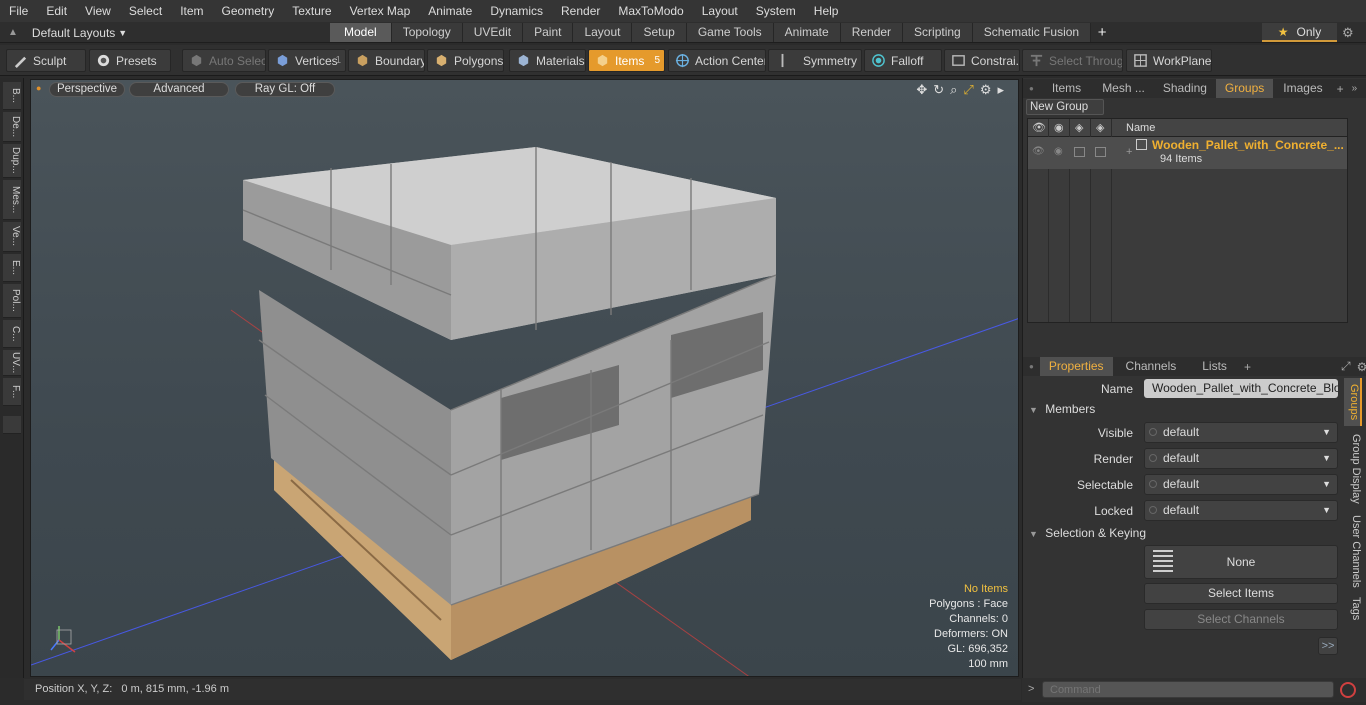 The width and height of the screenshot is (1366, 705). Describe the element at coordinates (1247, 367) in the screenshot. I see `add-properties-tab-icon: +` at that location.